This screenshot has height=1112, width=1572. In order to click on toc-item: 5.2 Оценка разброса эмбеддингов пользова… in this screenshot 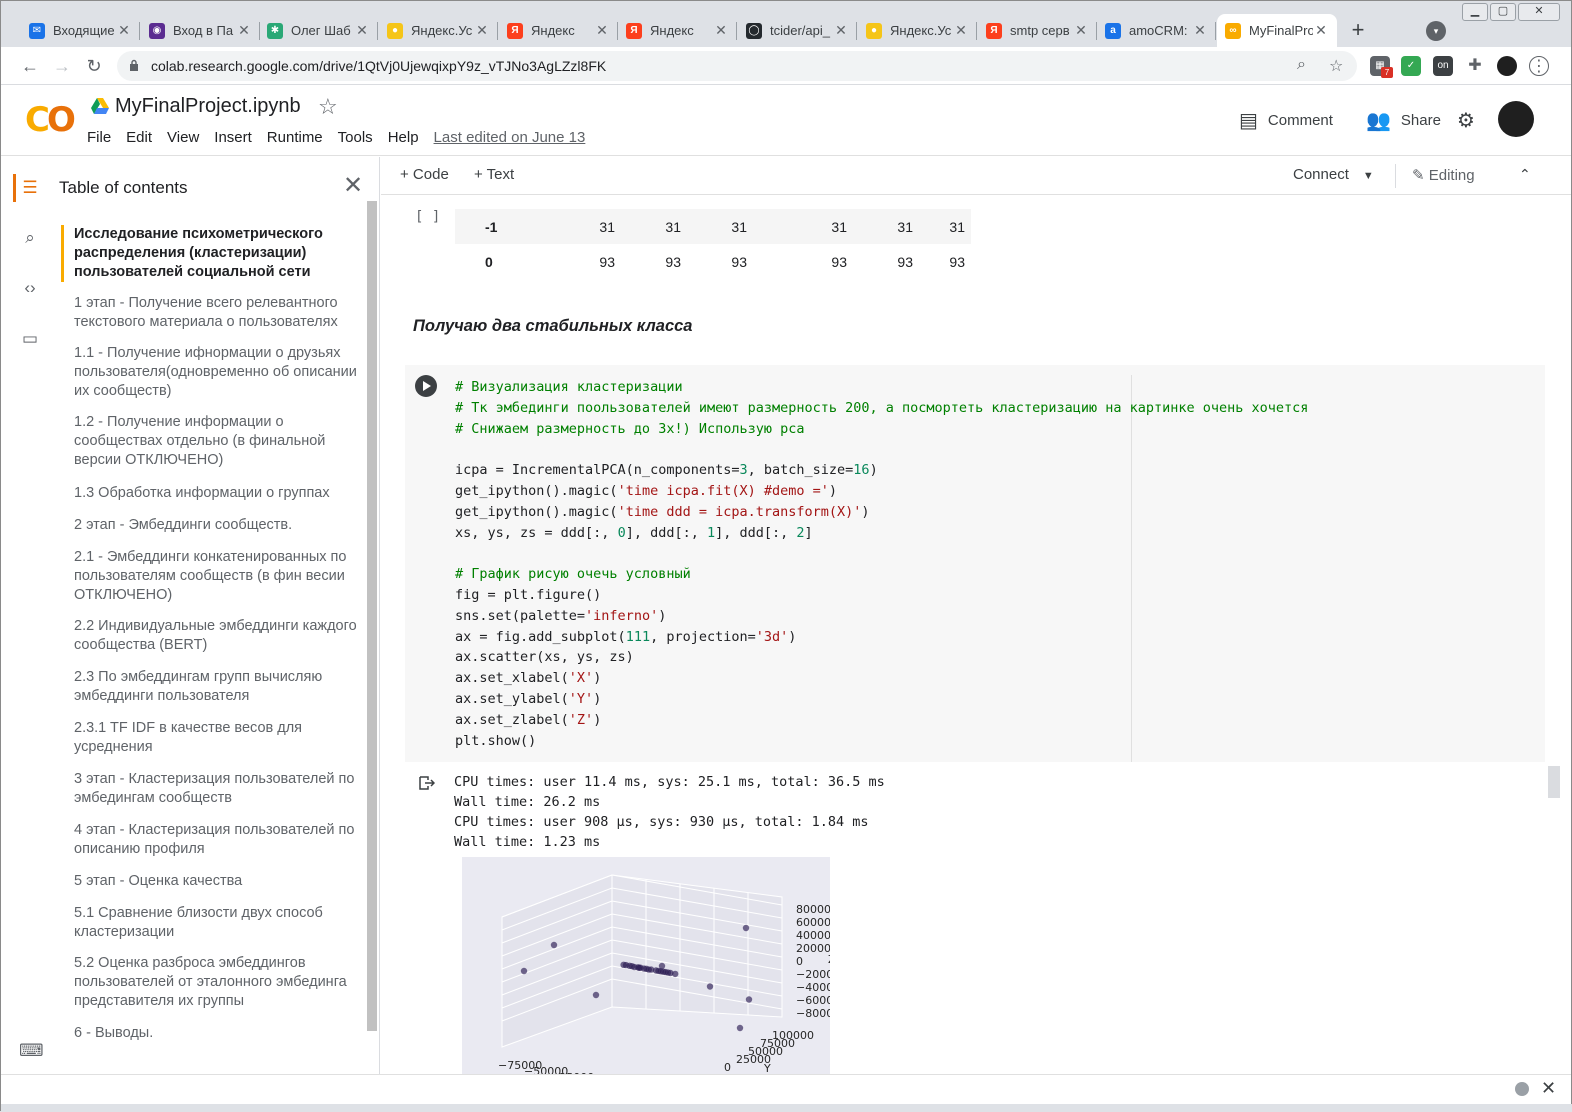, I will do `click(206, 982)`.